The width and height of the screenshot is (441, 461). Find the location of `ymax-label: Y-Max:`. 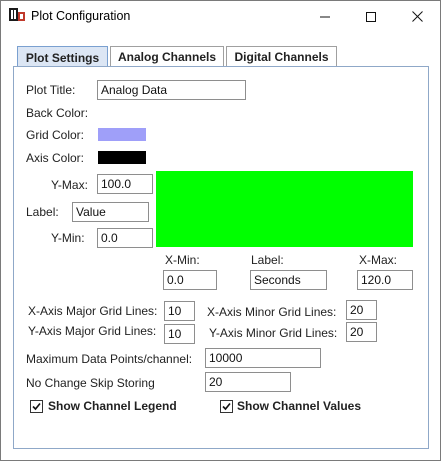

ymax-label: Y-Max: is located at coordinates (69, 185).